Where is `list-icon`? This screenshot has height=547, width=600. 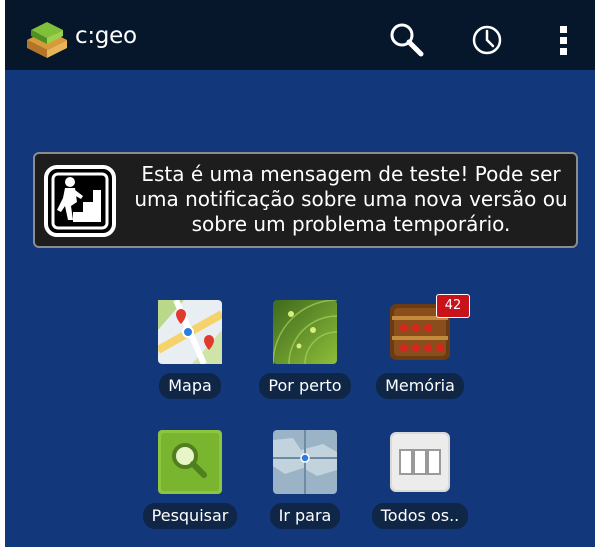 list-icon is located at coordinates (420, 462).